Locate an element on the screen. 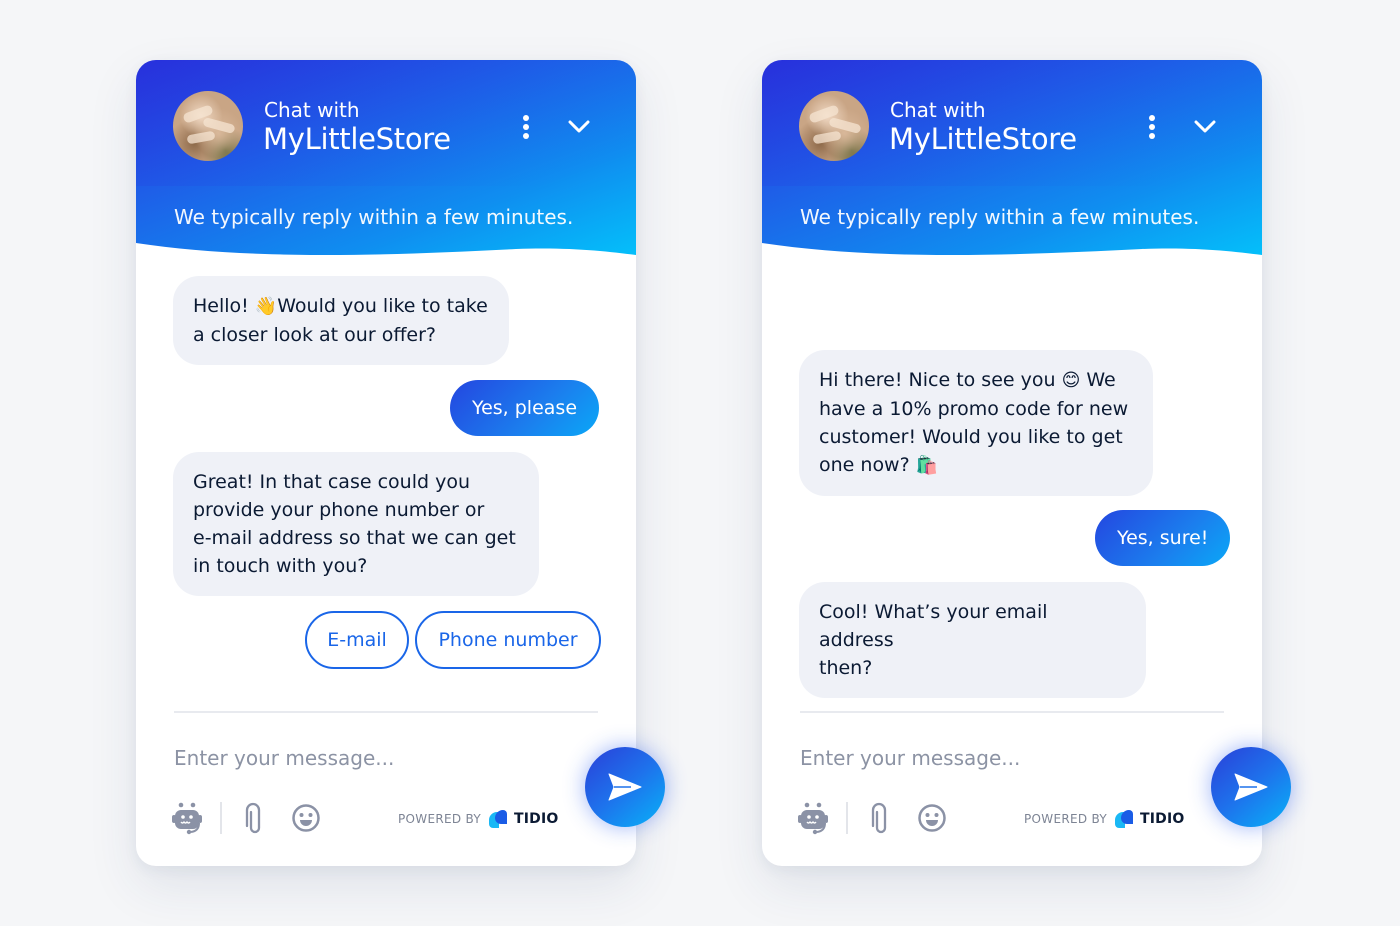 The width and height of the screenshot is (1400, 926). smiling-face-emoji: 😊 is located at coordinates (1071, 380).